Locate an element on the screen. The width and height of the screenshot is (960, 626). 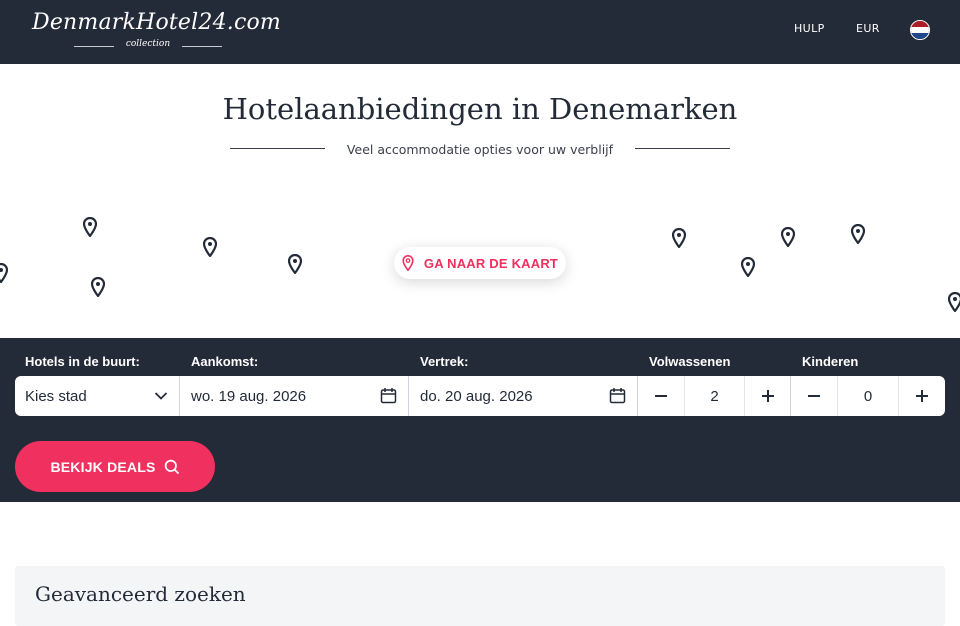
city-select-value: Kies stad is located at coordinates (56, 396).